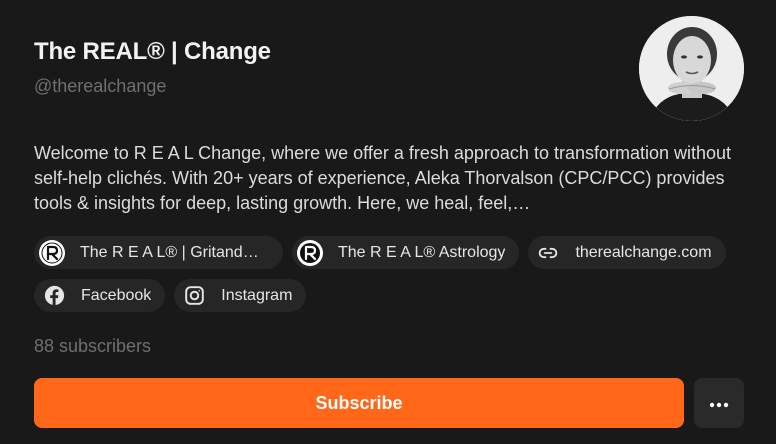 This screenshot has width=776, height=444. What do you see at coordinates (257, 295) in the screenshot?
I see `link-chip-label: Instagram` at bounding box center [257, 295].